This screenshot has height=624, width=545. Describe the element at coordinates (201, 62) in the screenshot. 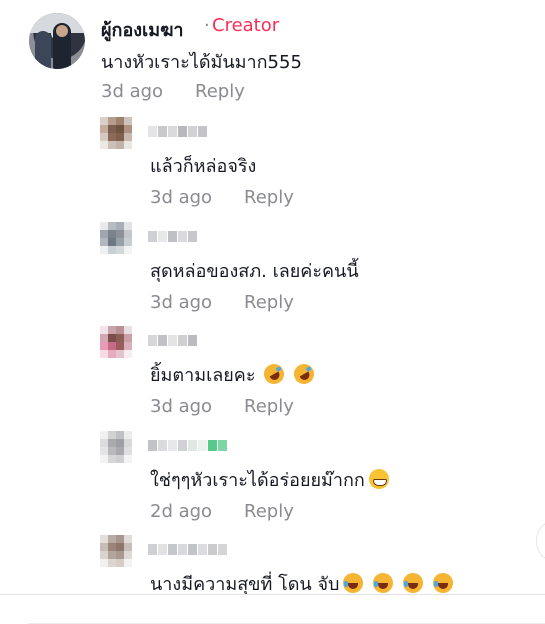

I see `parent-comment-text: นางหัวเราะได้มันมาก555` at that location.